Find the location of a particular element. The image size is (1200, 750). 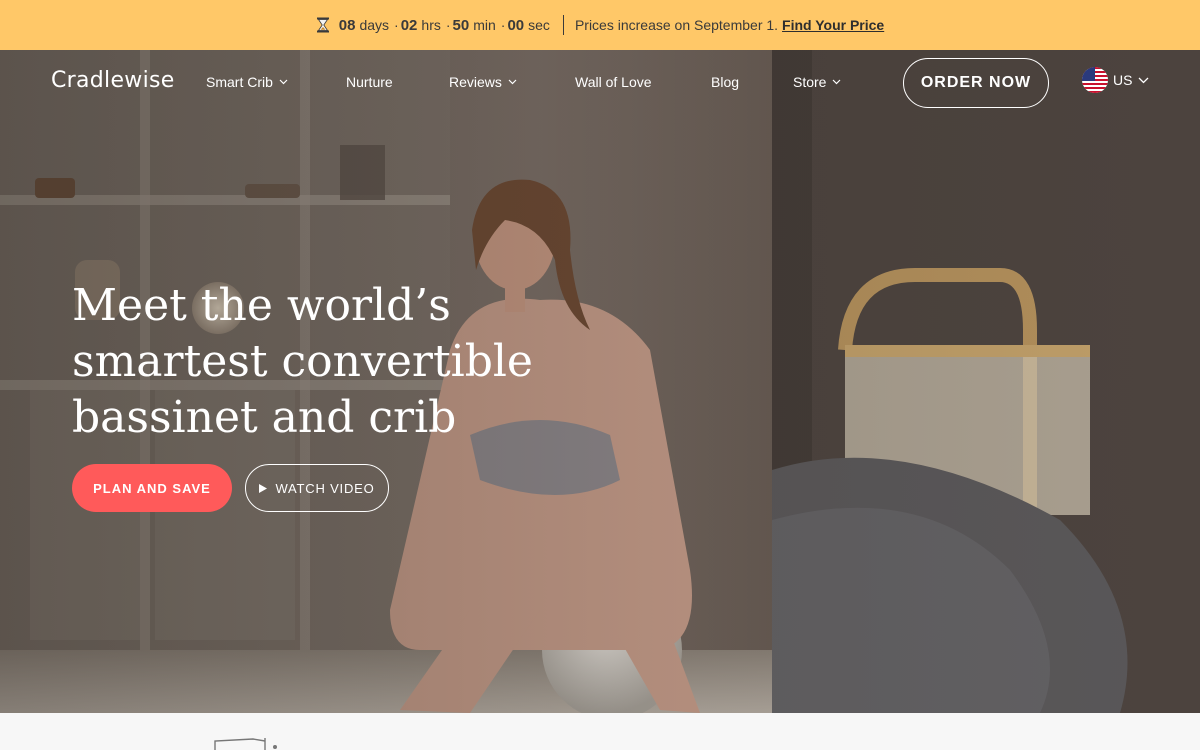

watch-video-label: WATCH VIDEO is located at coordinates (325, 488).